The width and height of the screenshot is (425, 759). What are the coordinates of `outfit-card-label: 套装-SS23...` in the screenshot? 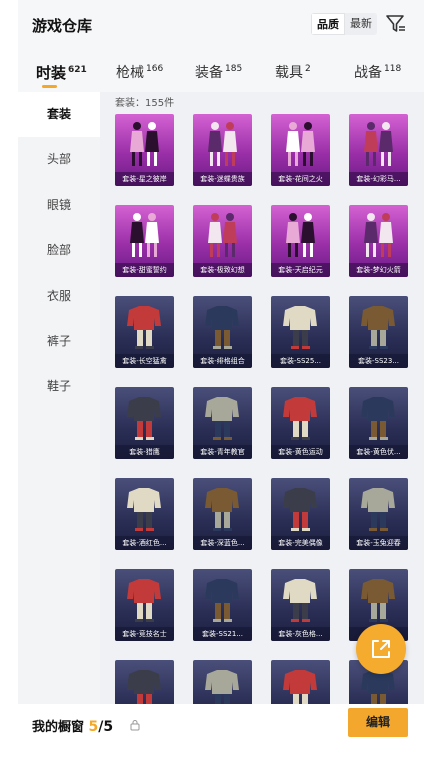 It's located at (378, 361).